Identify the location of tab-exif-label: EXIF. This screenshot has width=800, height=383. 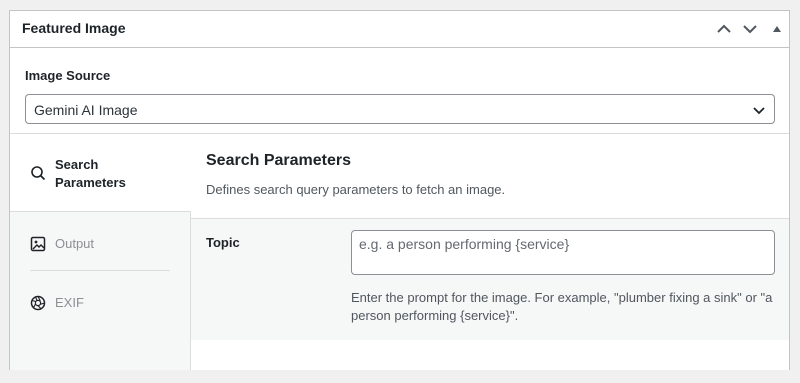
(69, 302).